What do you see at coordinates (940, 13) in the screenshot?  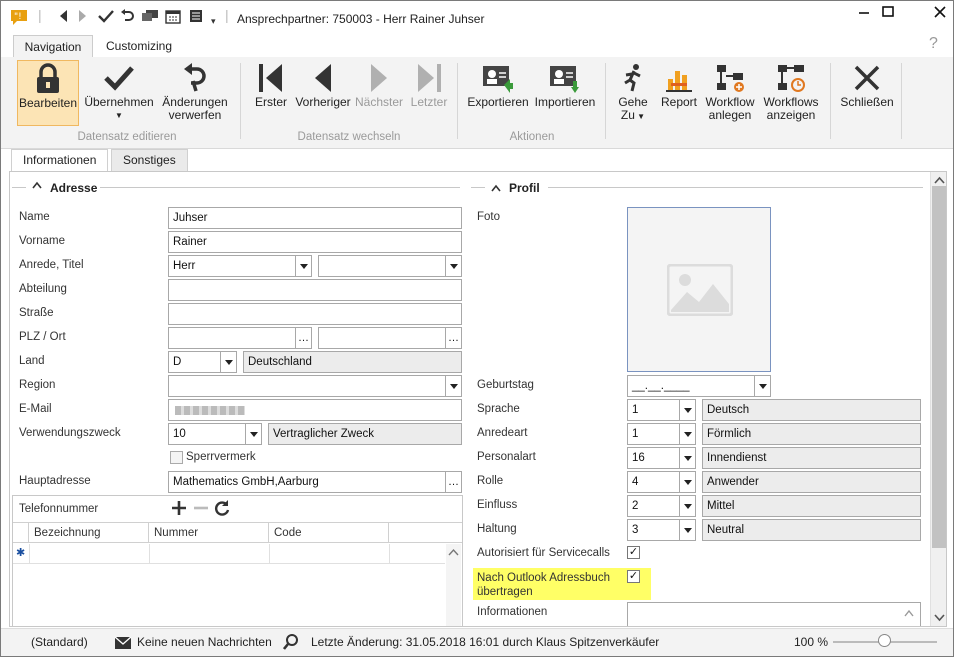 I see `close-icon` at bounding box center [940, 13].